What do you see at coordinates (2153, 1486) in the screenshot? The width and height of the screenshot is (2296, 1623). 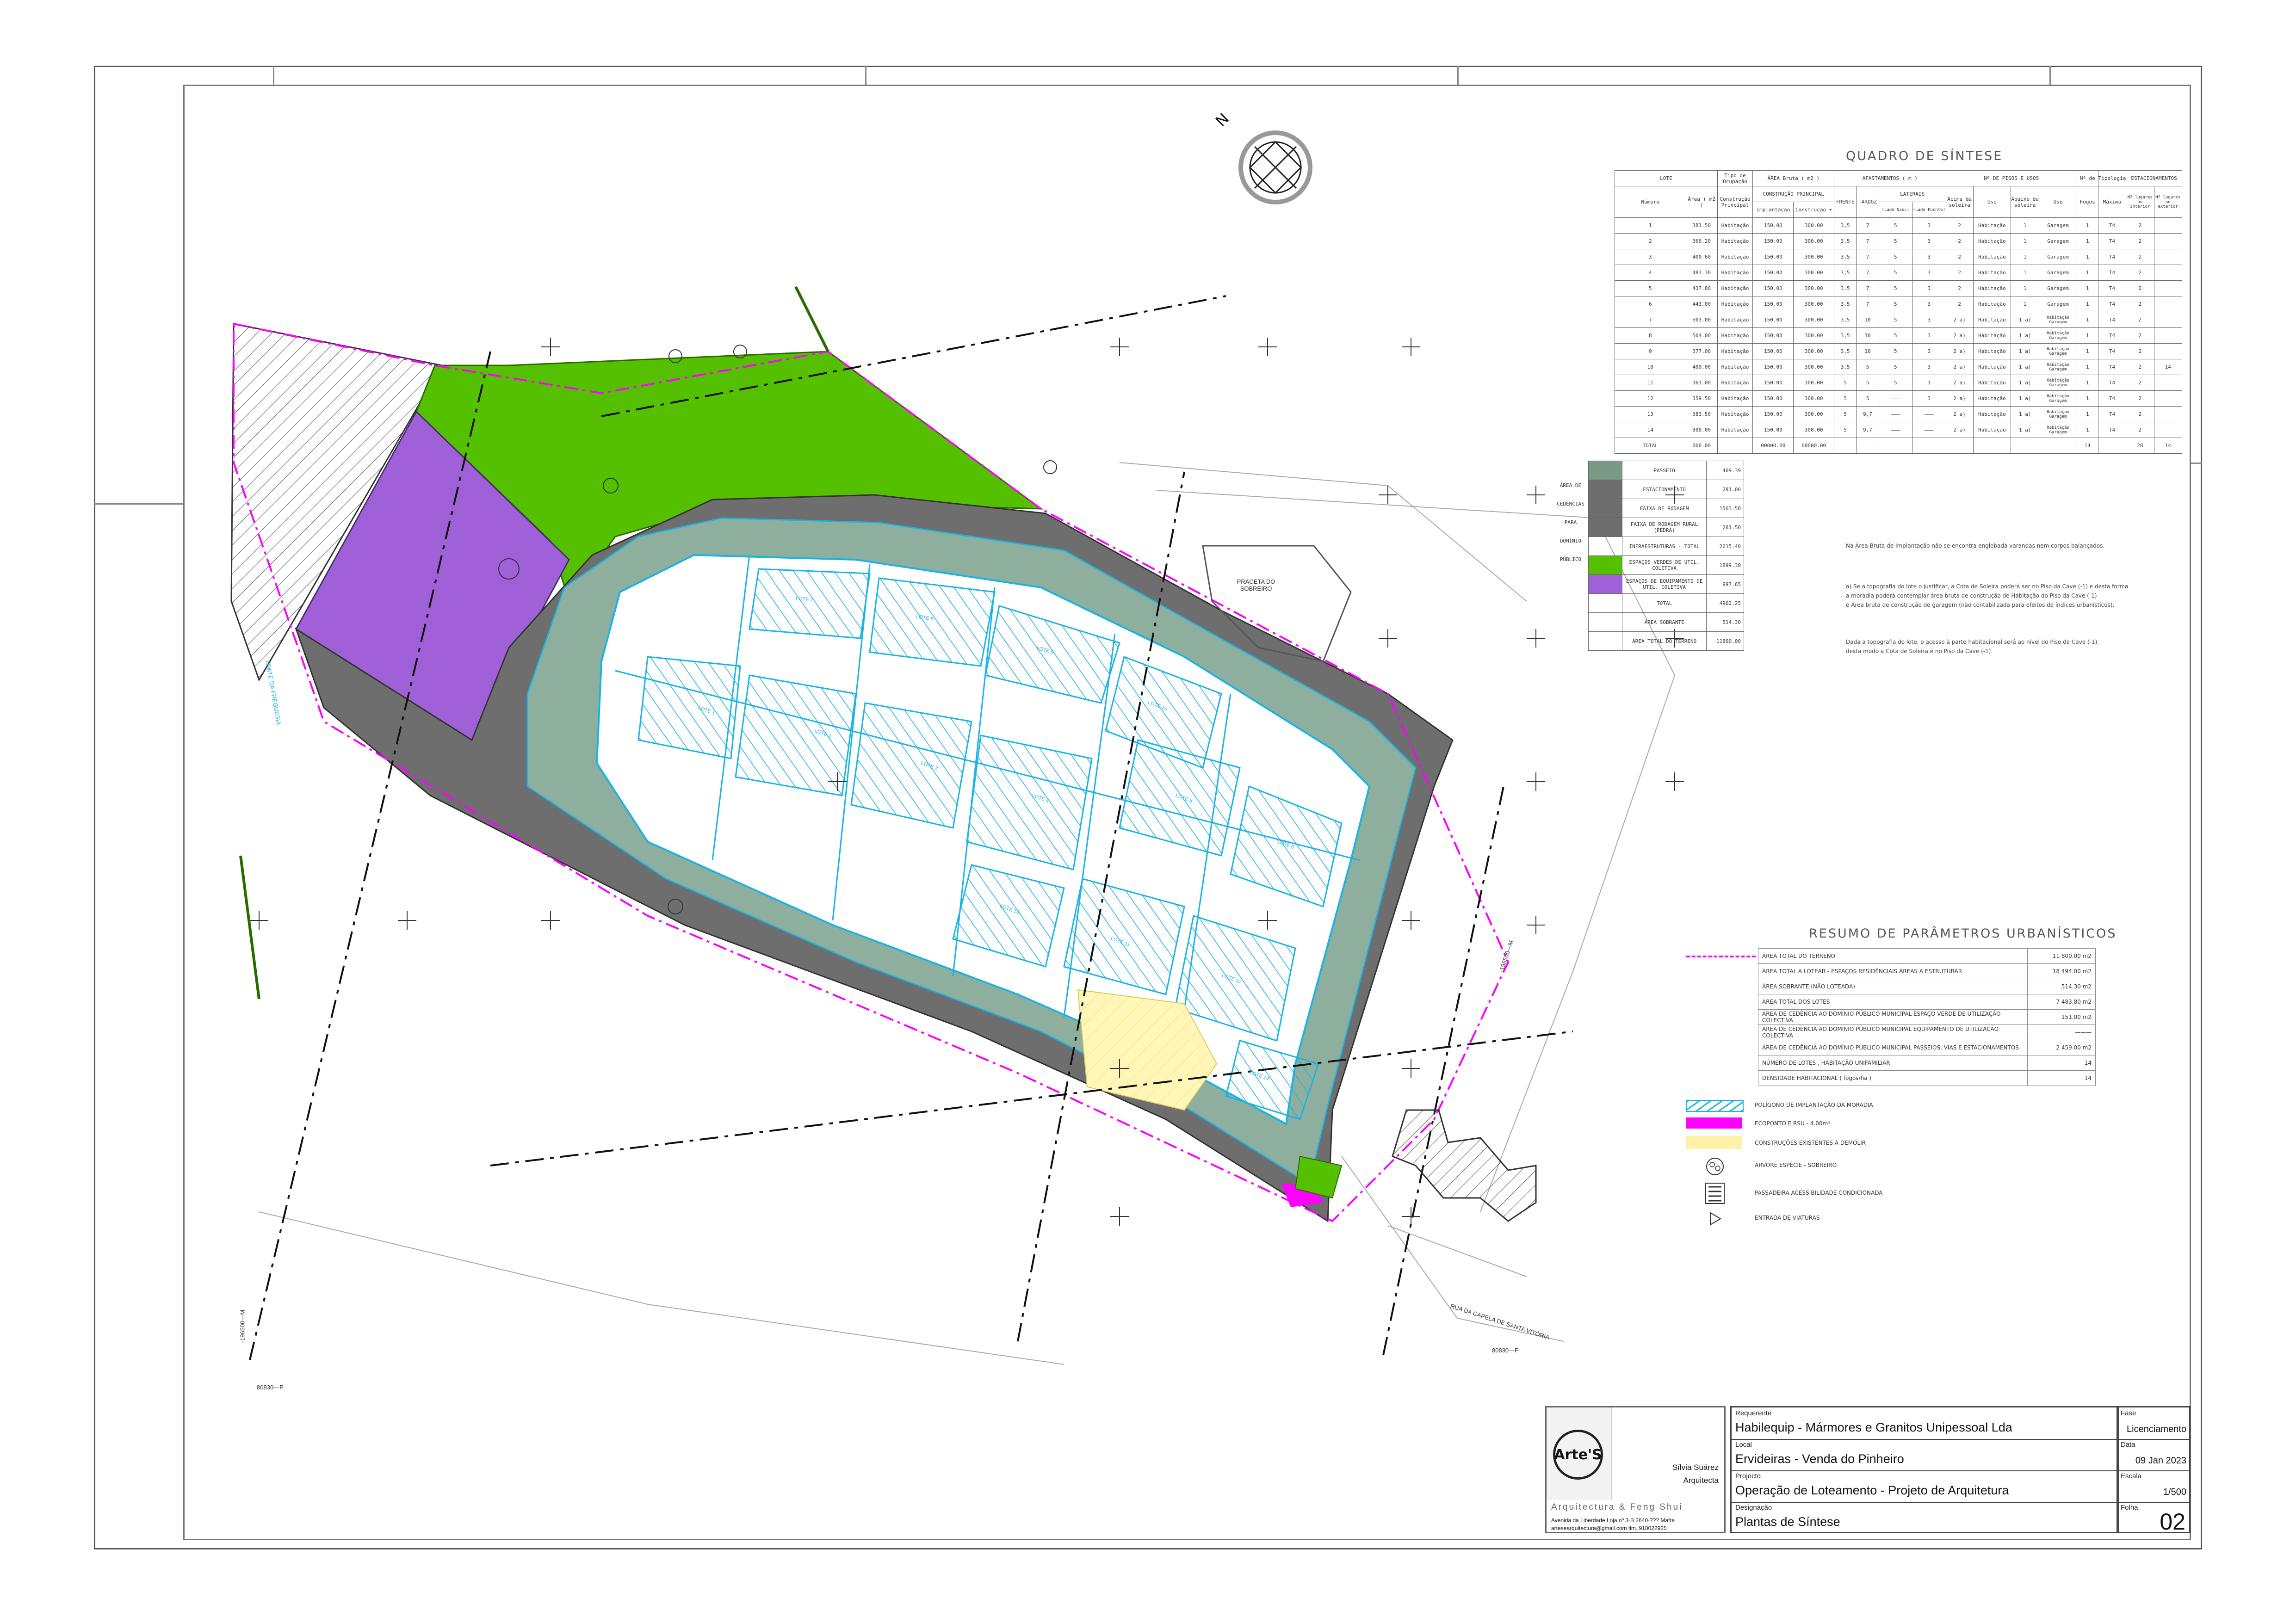 I see `escala-cell: Escala 1/500` at bounding box center [2153, 1486].